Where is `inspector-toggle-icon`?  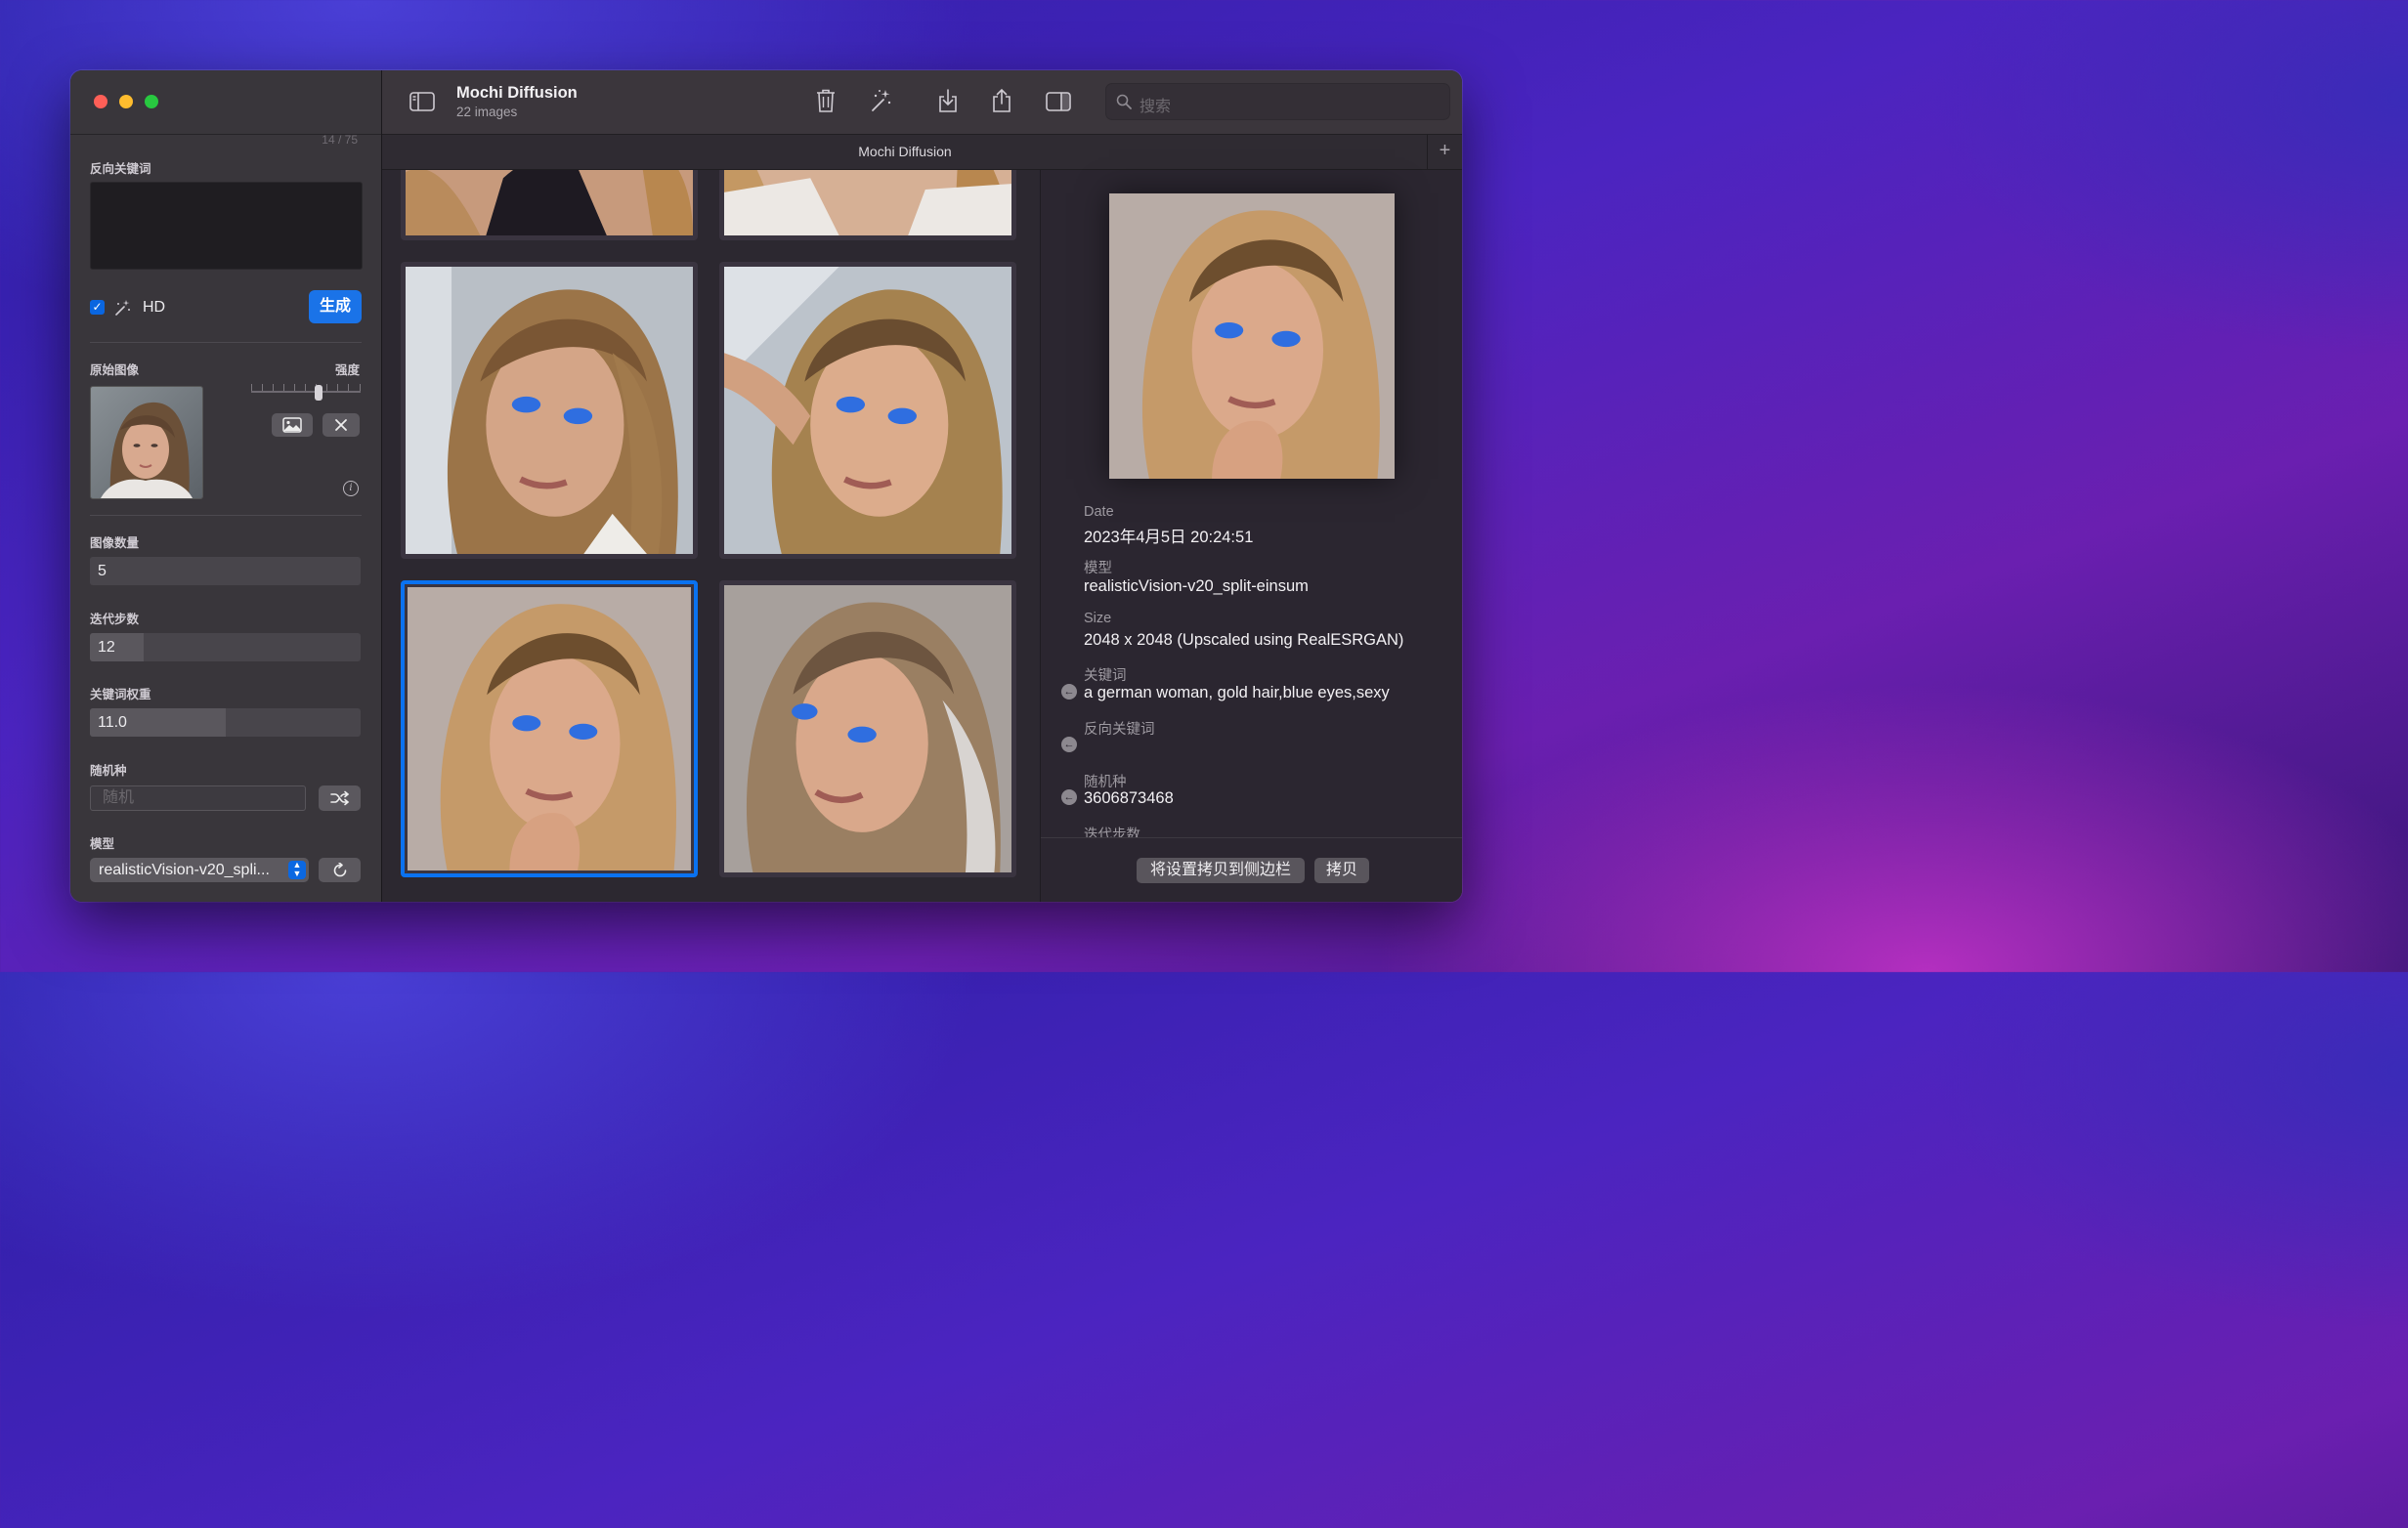
inspector-toggle-icon is located at coordinates (1058, 102).